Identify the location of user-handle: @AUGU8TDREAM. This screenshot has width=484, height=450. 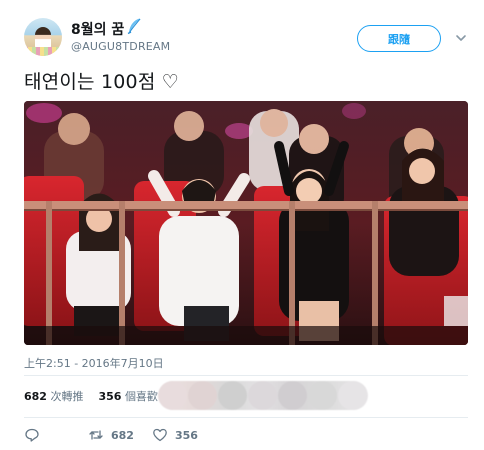
(120, 46).